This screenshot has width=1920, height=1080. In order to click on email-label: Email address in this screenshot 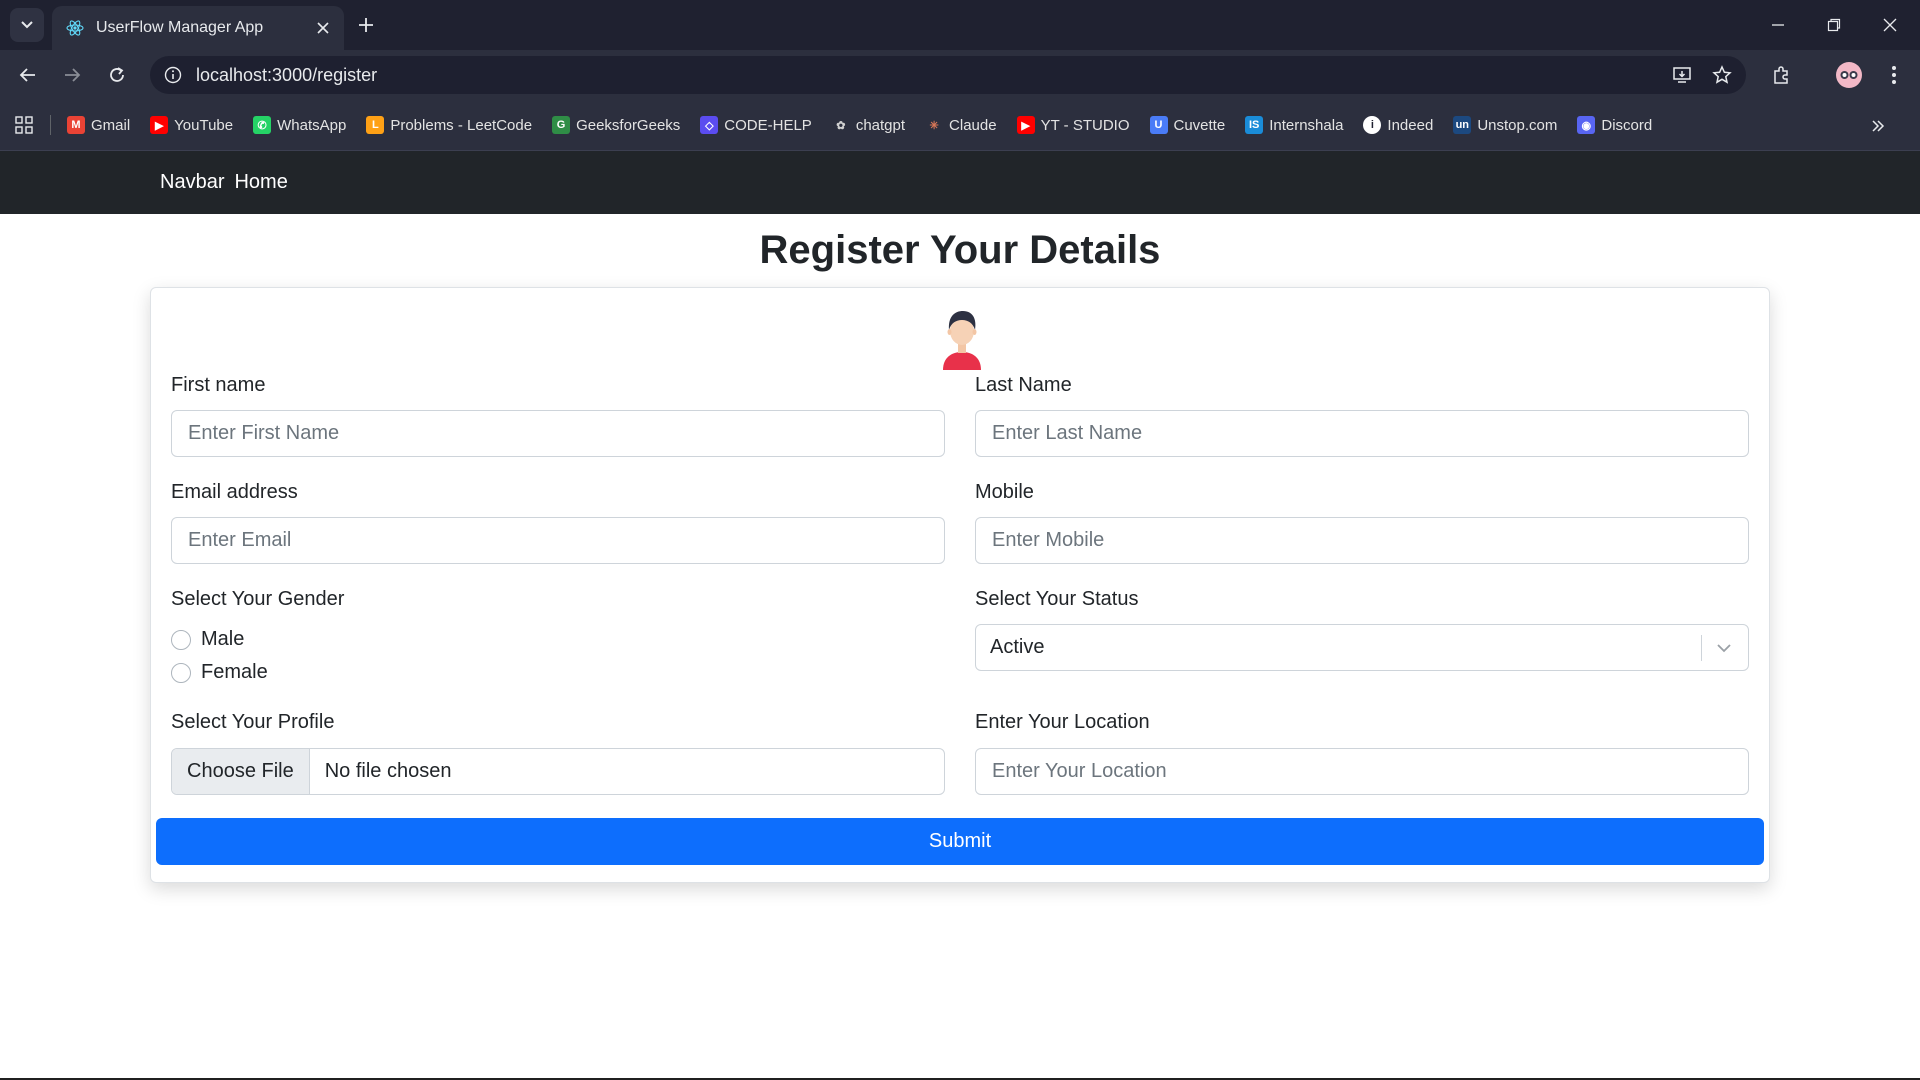, I will do `click(234, 492)`.